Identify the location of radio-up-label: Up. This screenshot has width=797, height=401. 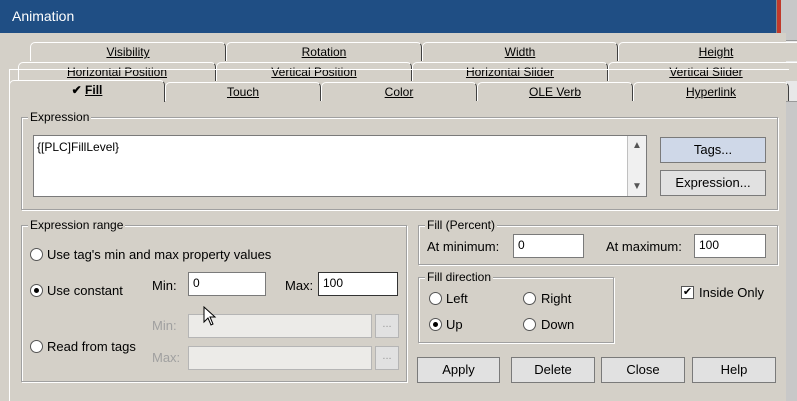
(454, 324).